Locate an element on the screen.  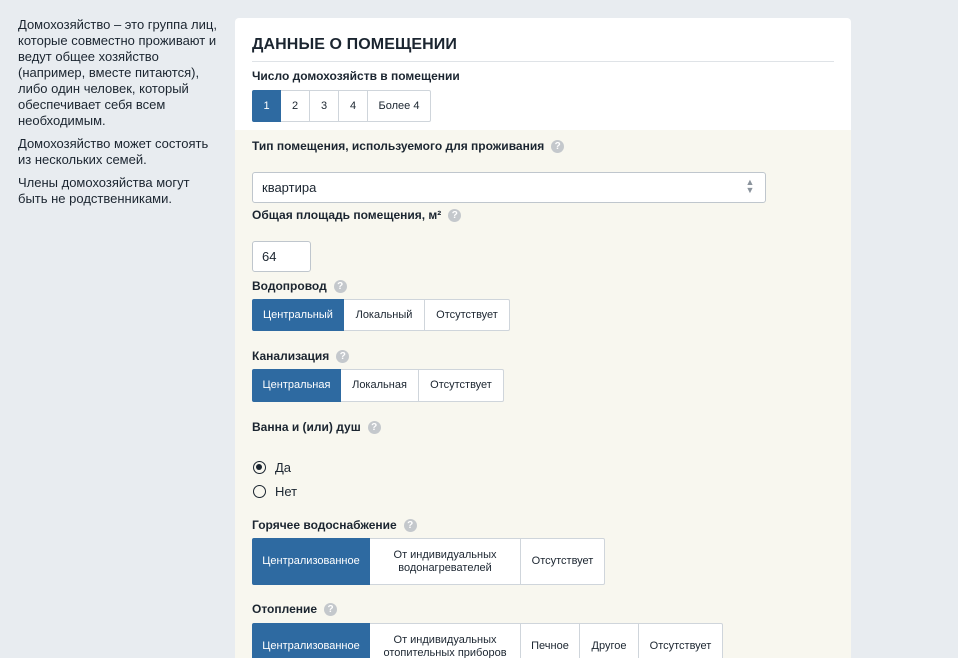
sewage-option-local: Локальная is located at coordinates (380, 385).